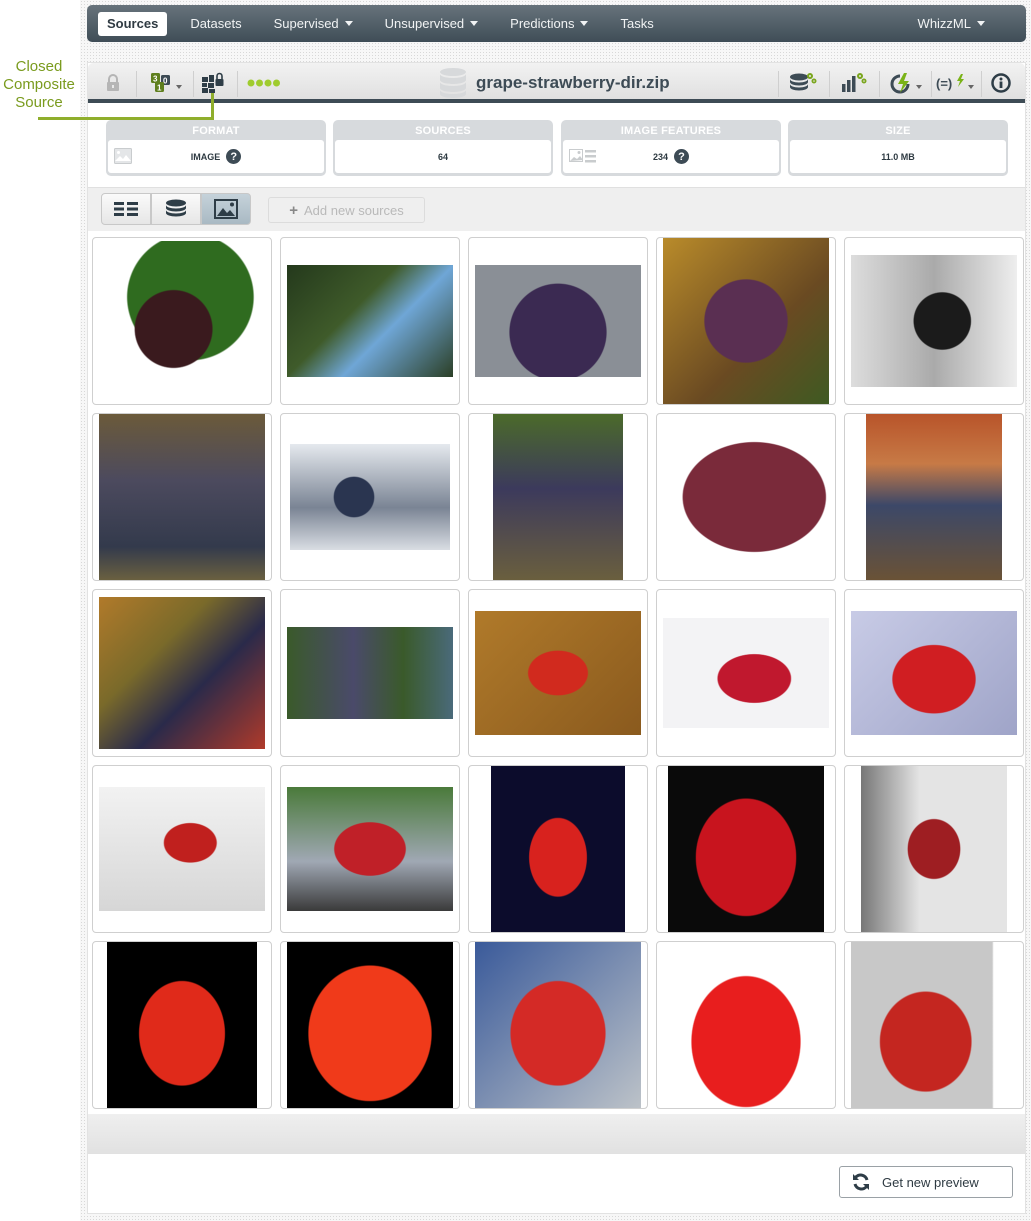 The image size is (1031, 1221). Describe the element at coordinates (346, 210) in the screenshot. I see `add-new-sources-button: + Add new sources` at that location.